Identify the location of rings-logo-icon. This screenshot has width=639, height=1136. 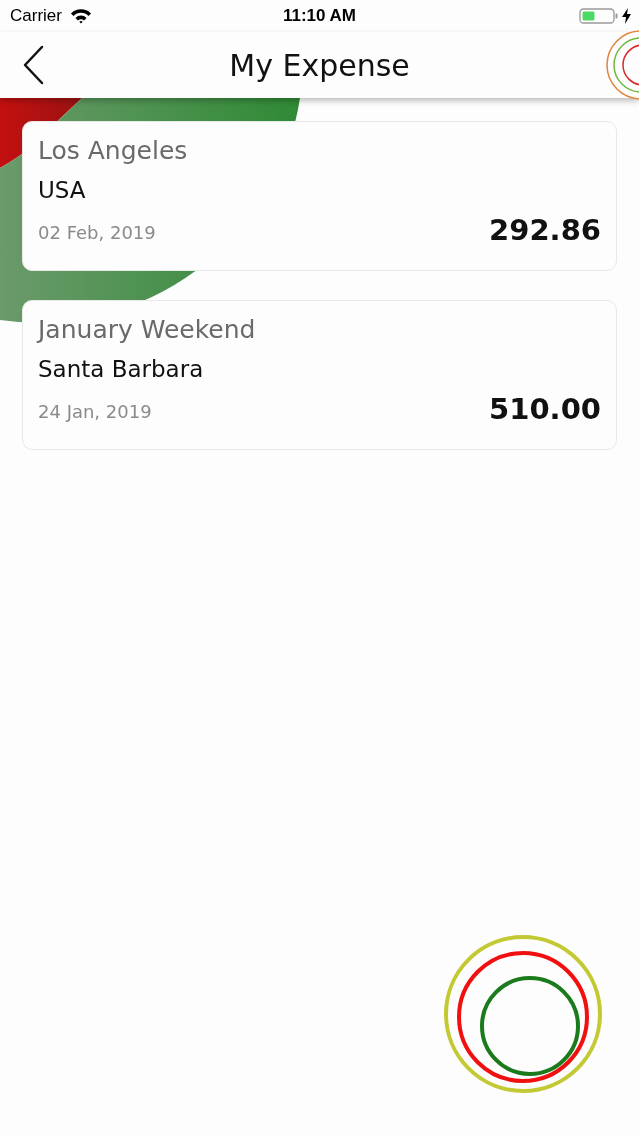
(622, 65).